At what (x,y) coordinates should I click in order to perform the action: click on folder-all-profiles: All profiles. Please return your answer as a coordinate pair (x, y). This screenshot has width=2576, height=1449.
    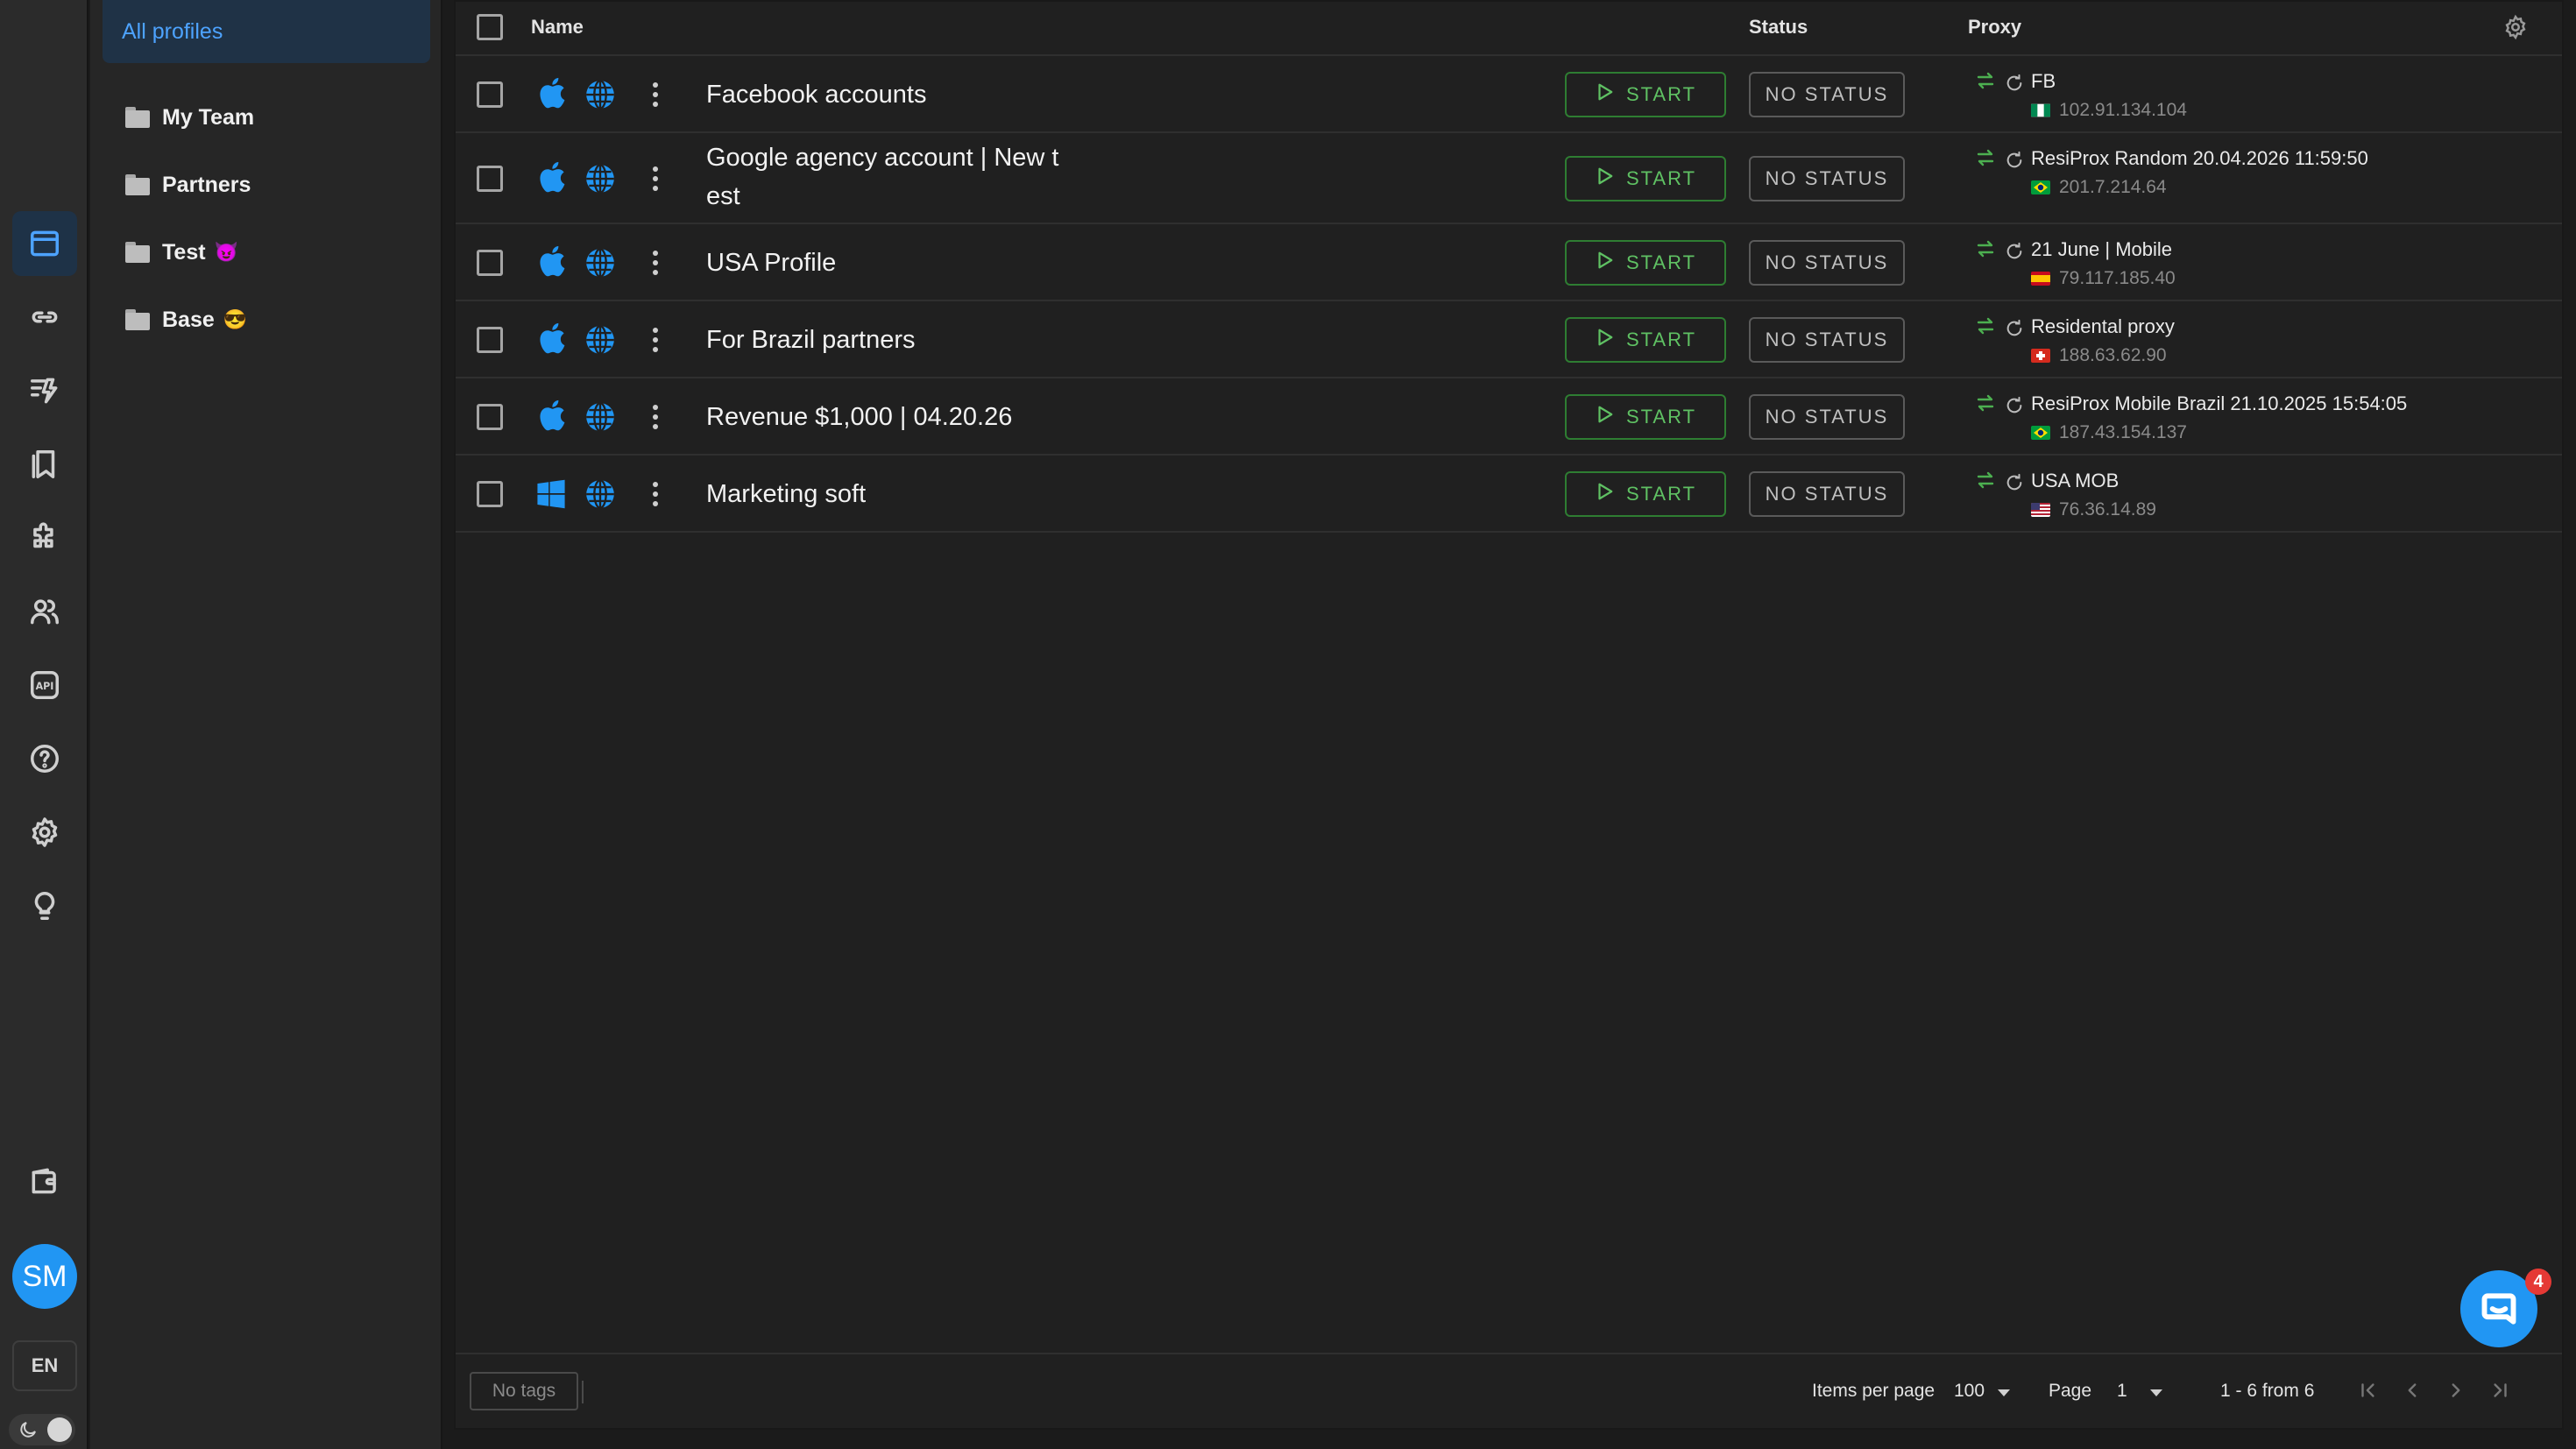
    Looking at the image, I should click on (266, 32).